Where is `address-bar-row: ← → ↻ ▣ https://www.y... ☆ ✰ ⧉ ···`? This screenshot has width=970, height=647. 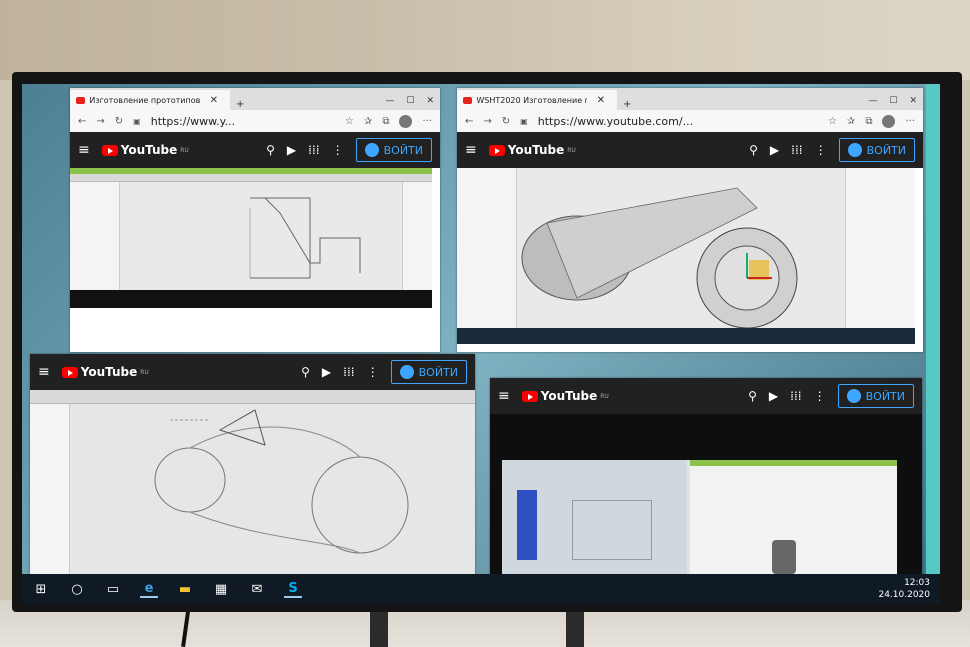
address-bar-row: ← → ↻ ▣ https://www.y... ☆ ✰ ⧉ ··· is located at coordinates (255, 121).